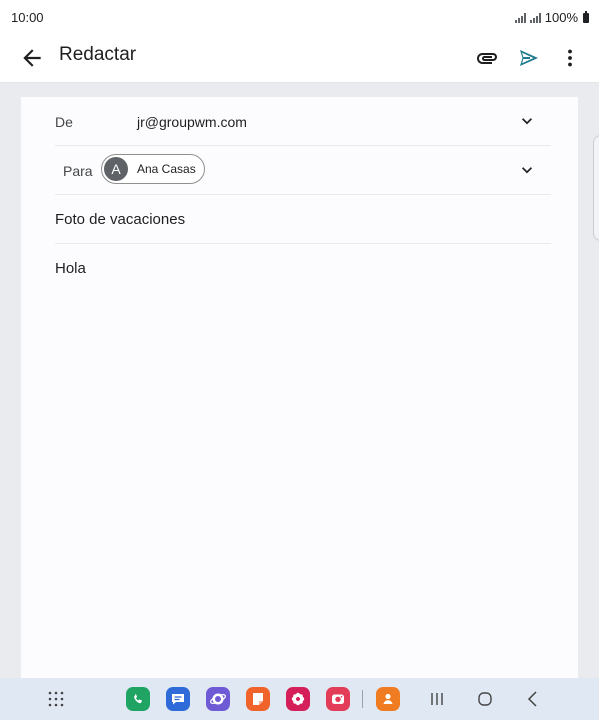  What do you see at coordinates (98, 54) in the screenshot?
I see `page-title: Redactar` at bounding box center [98, 54].